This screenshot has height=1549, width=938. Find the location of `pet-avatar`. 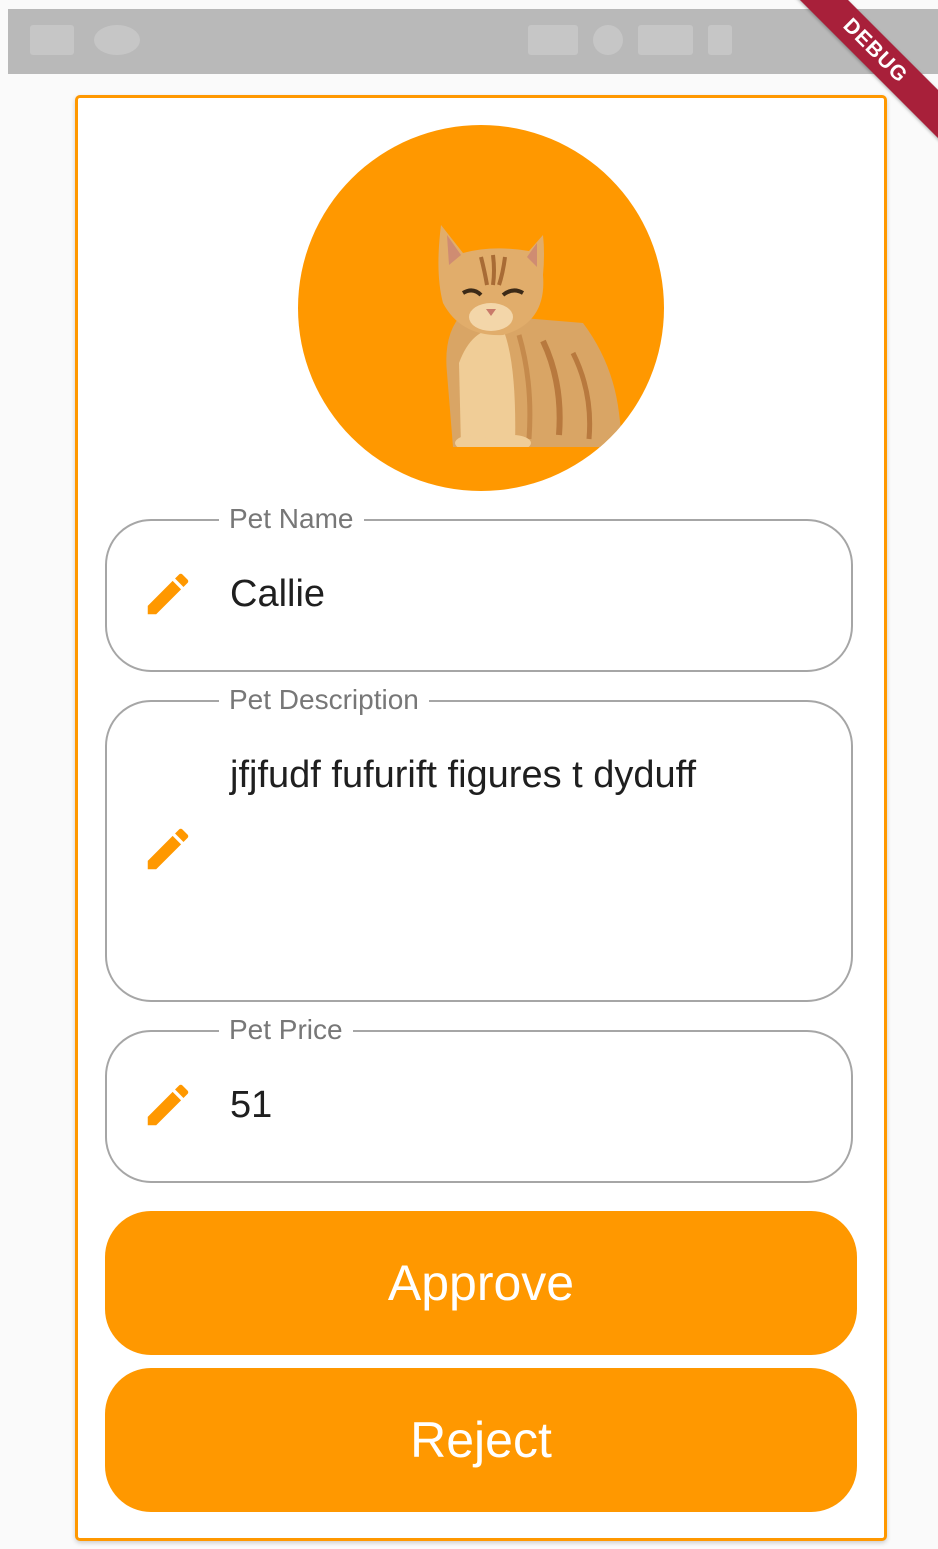

pet-avatar is located at coordinates (481, 308).